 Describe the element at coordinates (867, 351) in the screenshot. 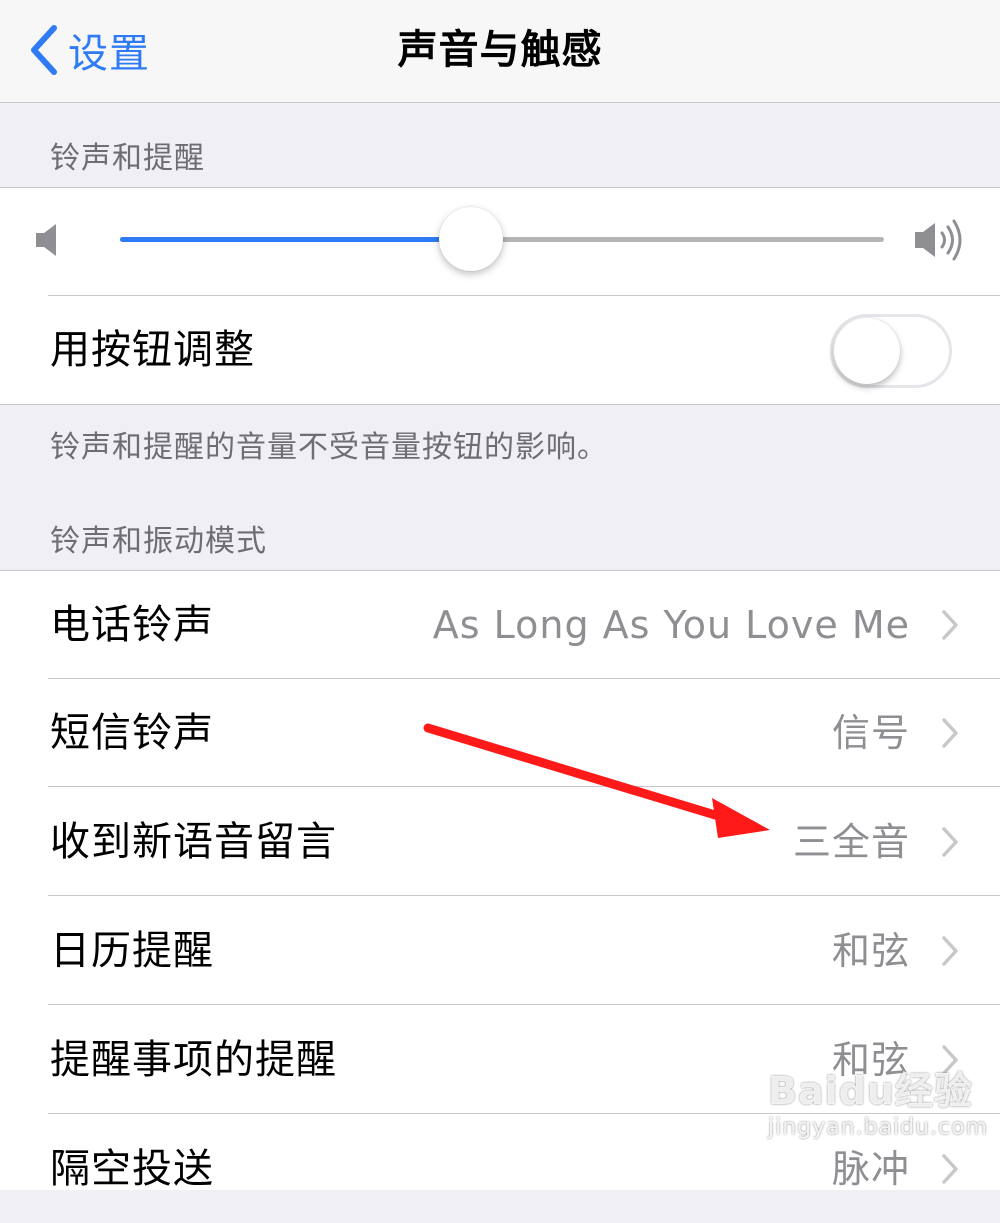

I see `toggle-knob` at that location.